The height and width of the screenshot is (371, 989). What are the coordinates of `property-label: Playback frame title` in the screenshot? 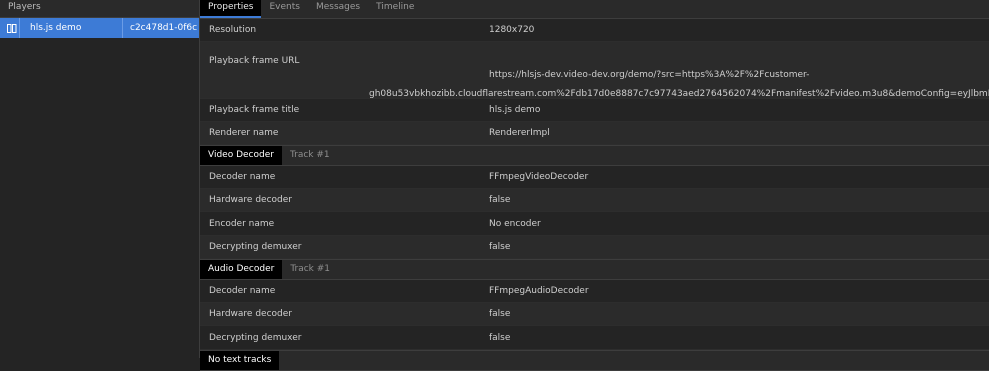 It's located at (254, 110).